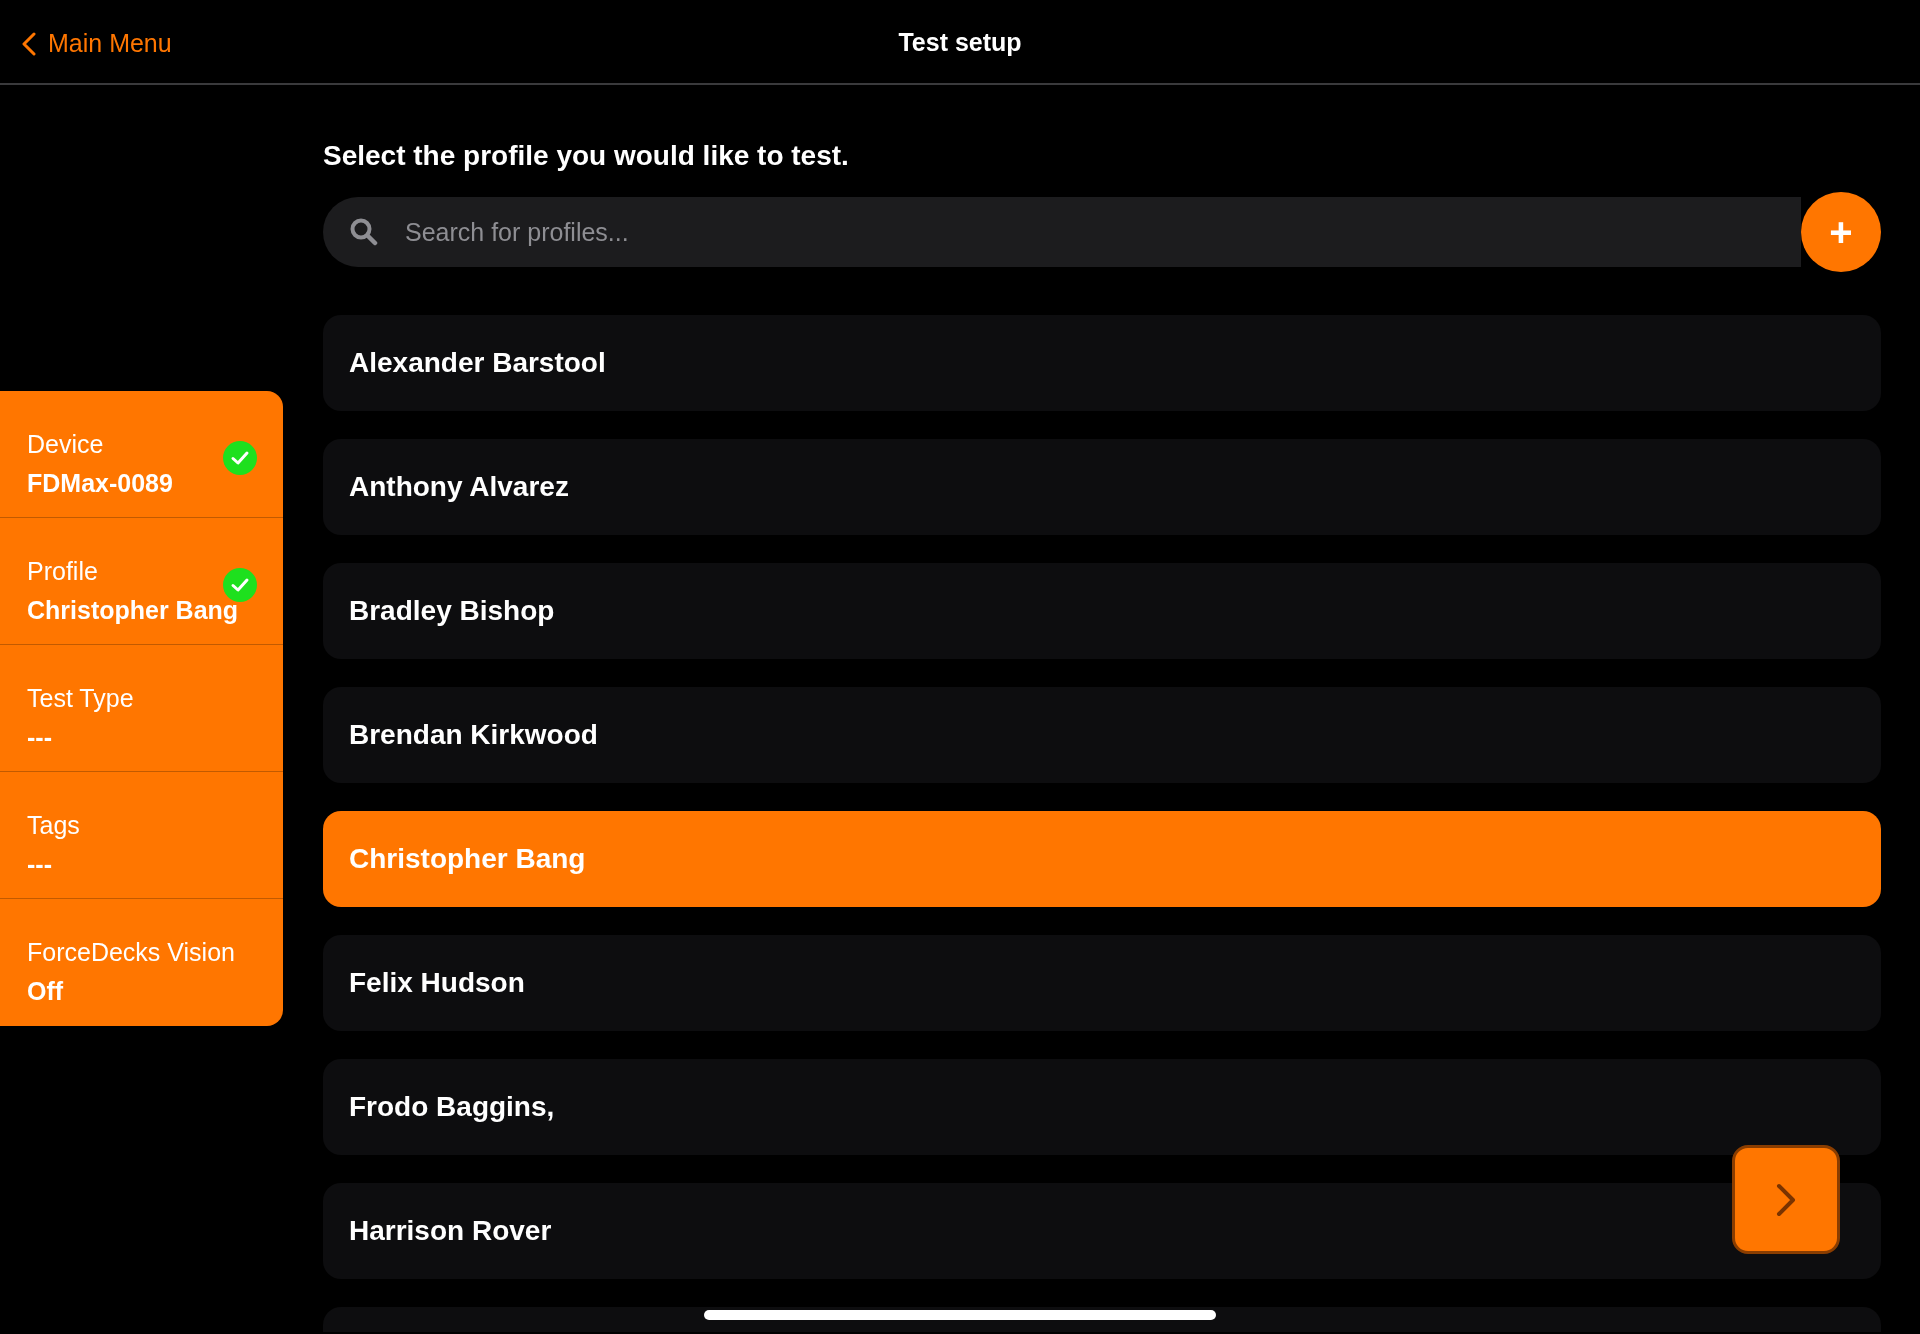  I want to click on summary-label: Test Type, so click(81, 698).